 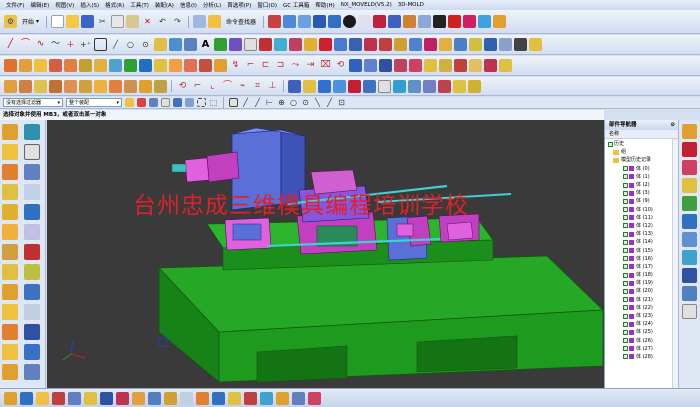 I want to click on vector-icon, so click(x=354, y=86).